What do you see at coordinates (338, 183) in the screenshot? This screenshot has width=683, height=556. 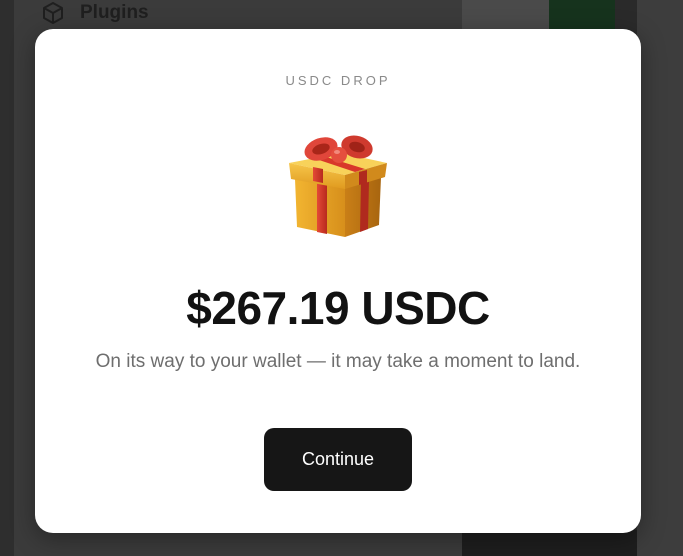 I see `gift-icon` at bounding box center [338, 183].